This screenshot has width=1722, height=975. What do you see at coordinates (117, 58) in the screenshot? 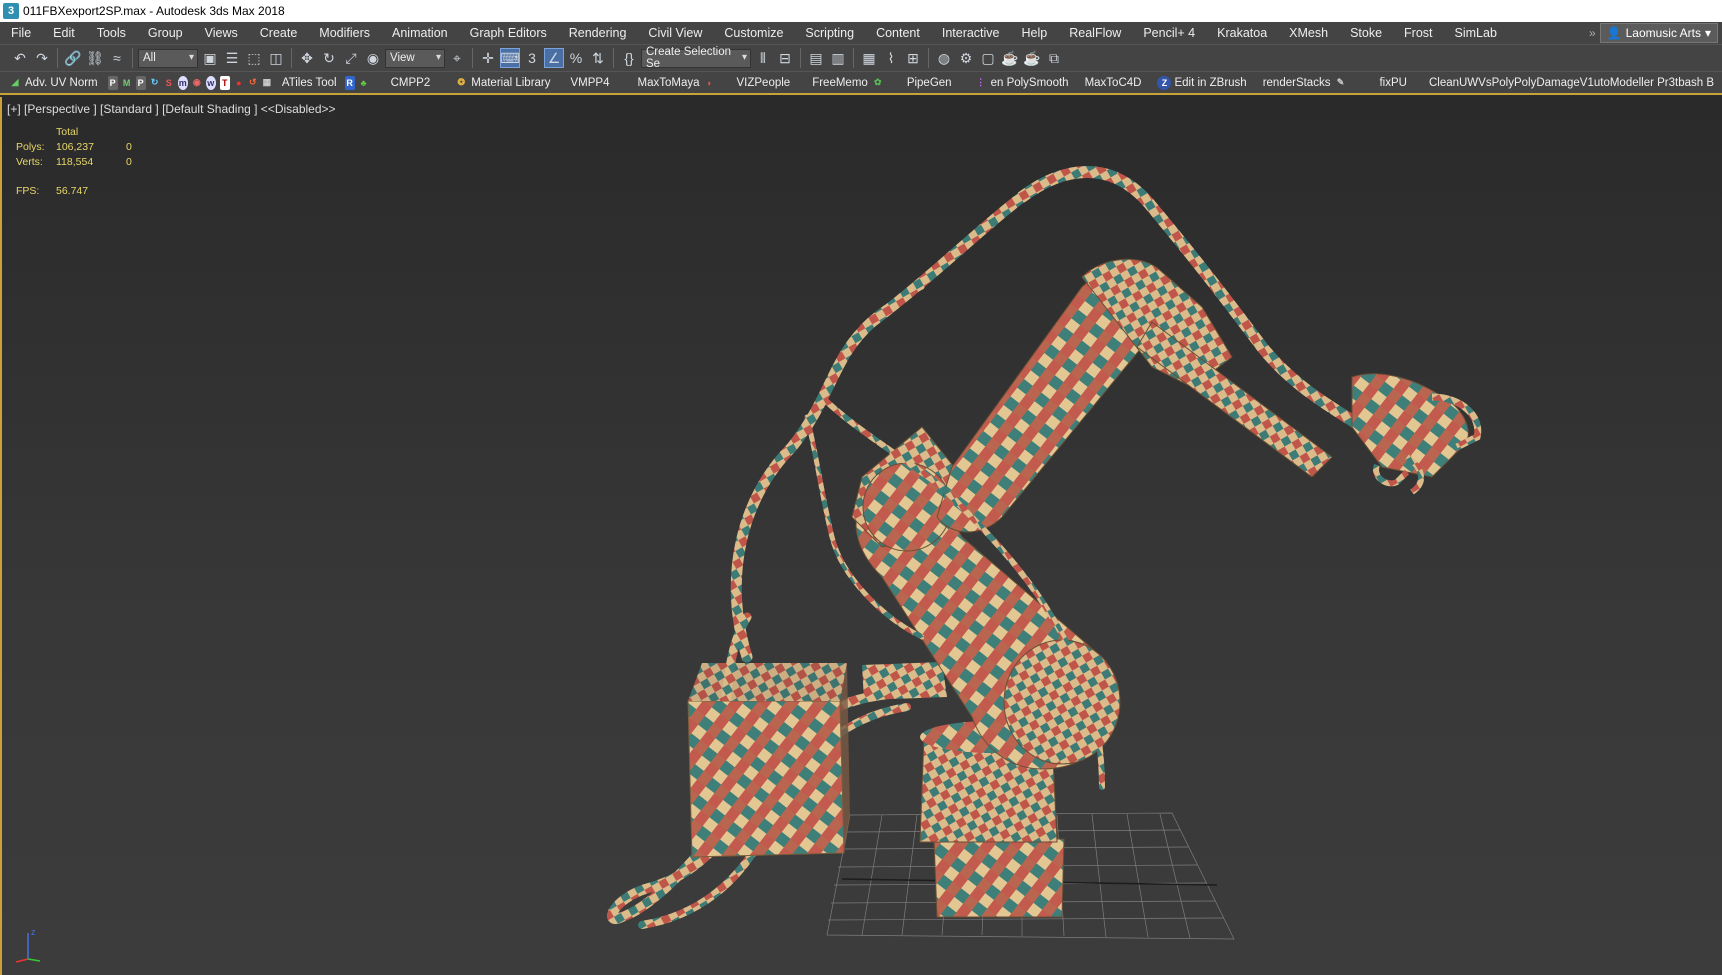
I see `bind-spacewarp-icon: ≈` at bounding box center [117, 58].